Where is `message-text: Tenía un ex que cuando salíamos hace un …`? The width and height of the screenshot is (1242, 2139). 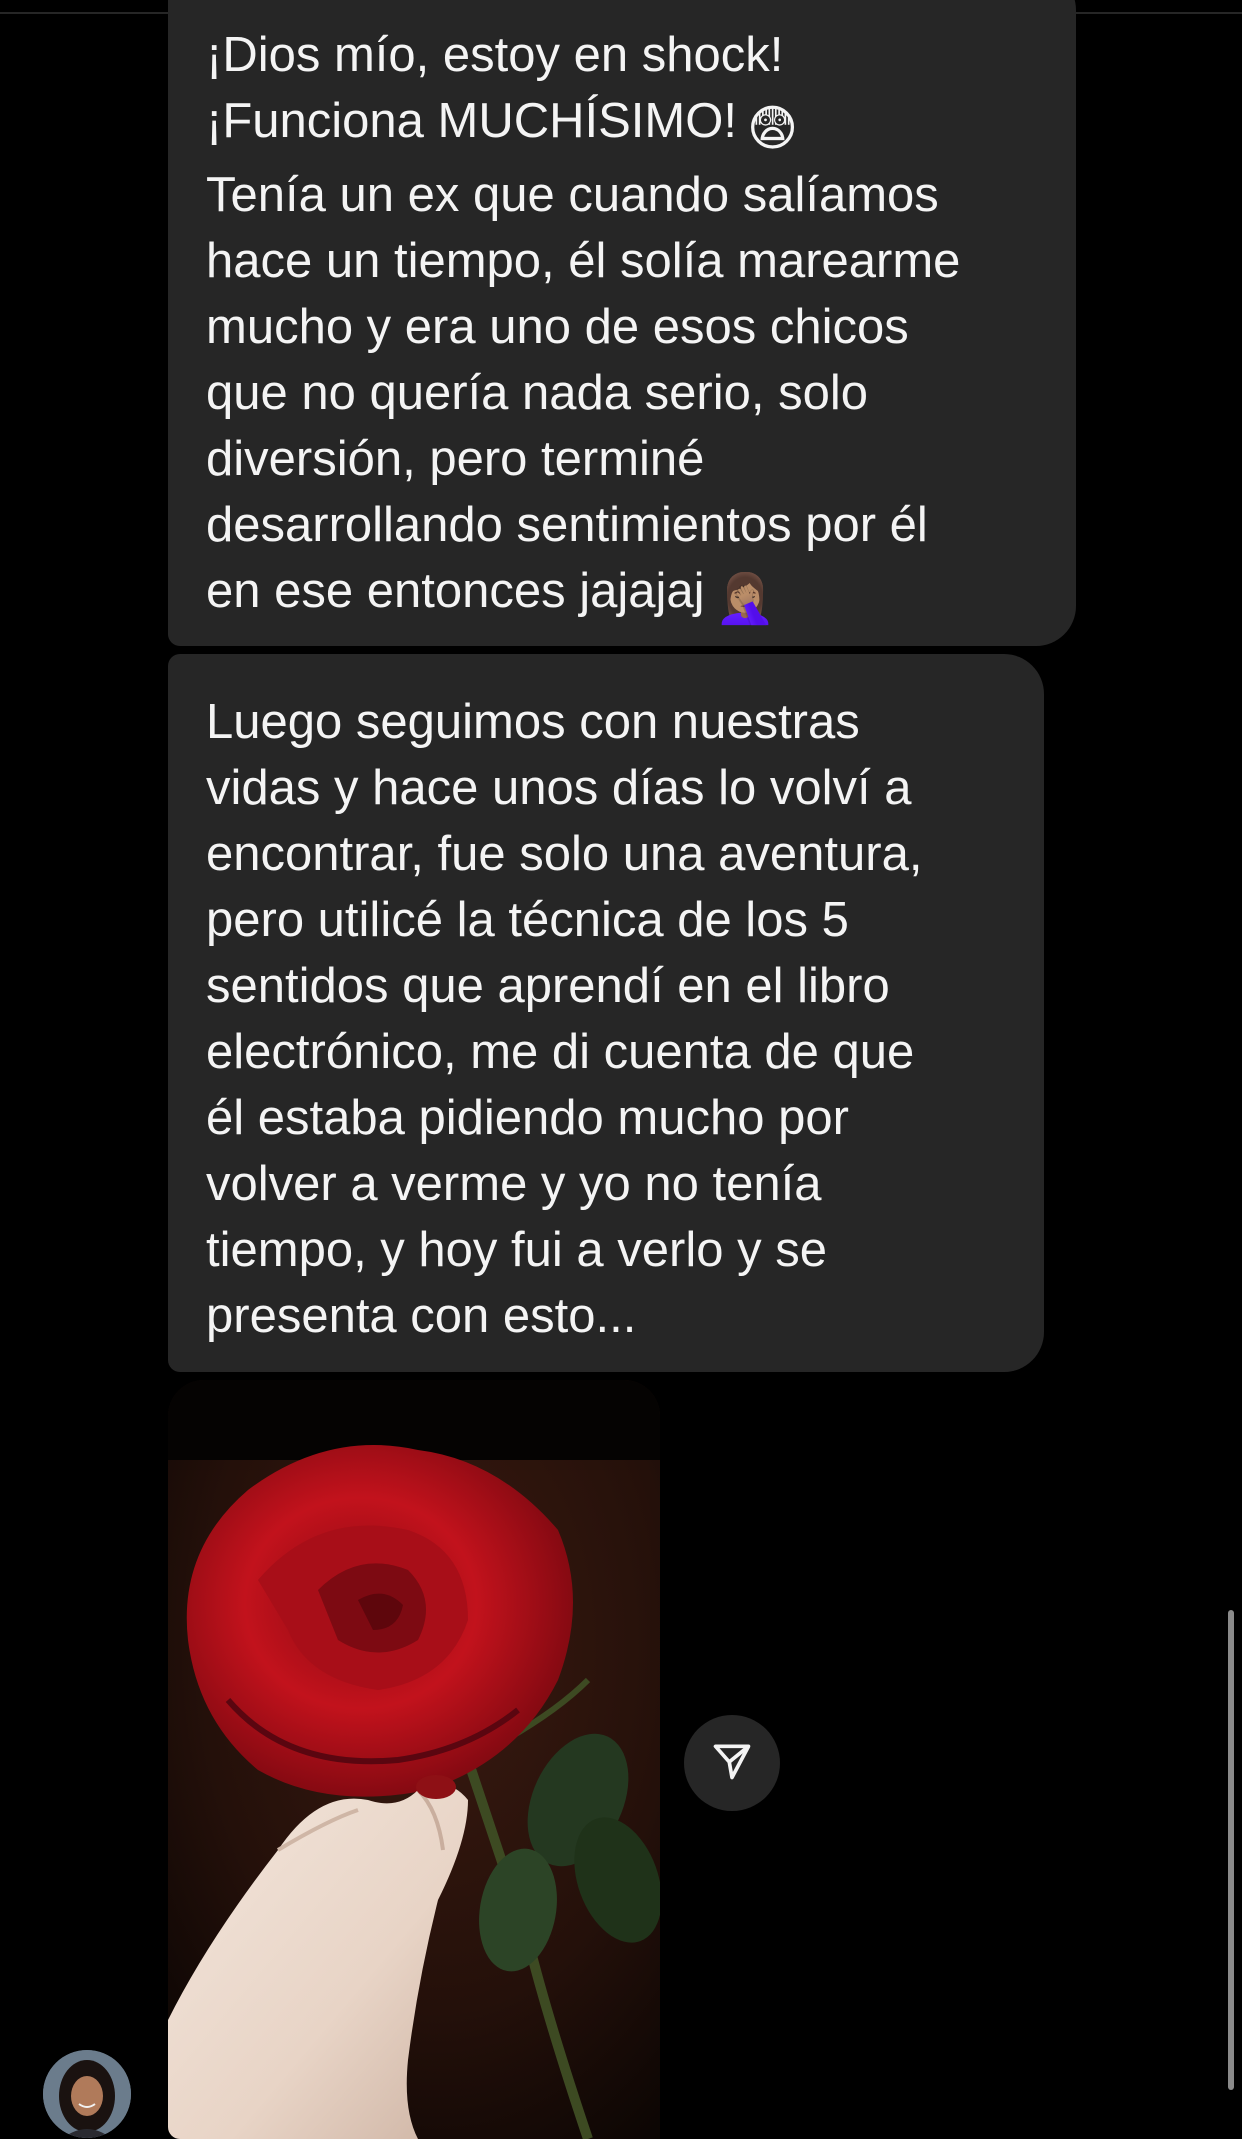 message-text: Tenía un ex que cuando salíamos hace un … is located at coordinates (583, 393).